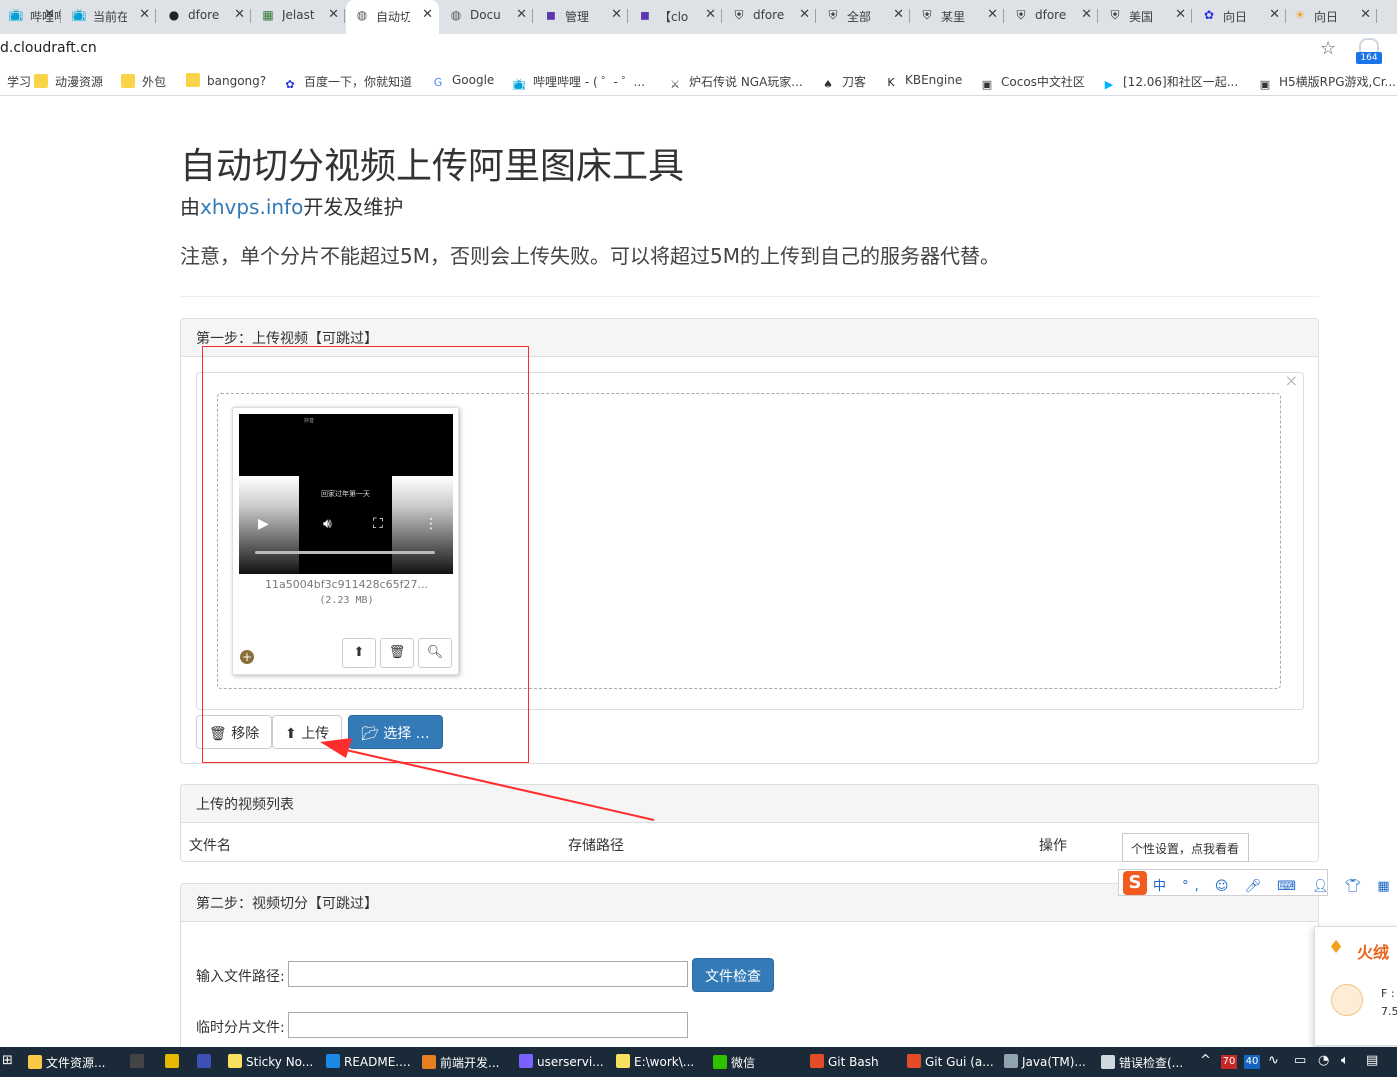 Image resolution: width=1397 pixels, height=1077 pixels. Describe the element at coordinates (734, 1062) in the screenshot. I see `taskbar-item: 微信` at that location.